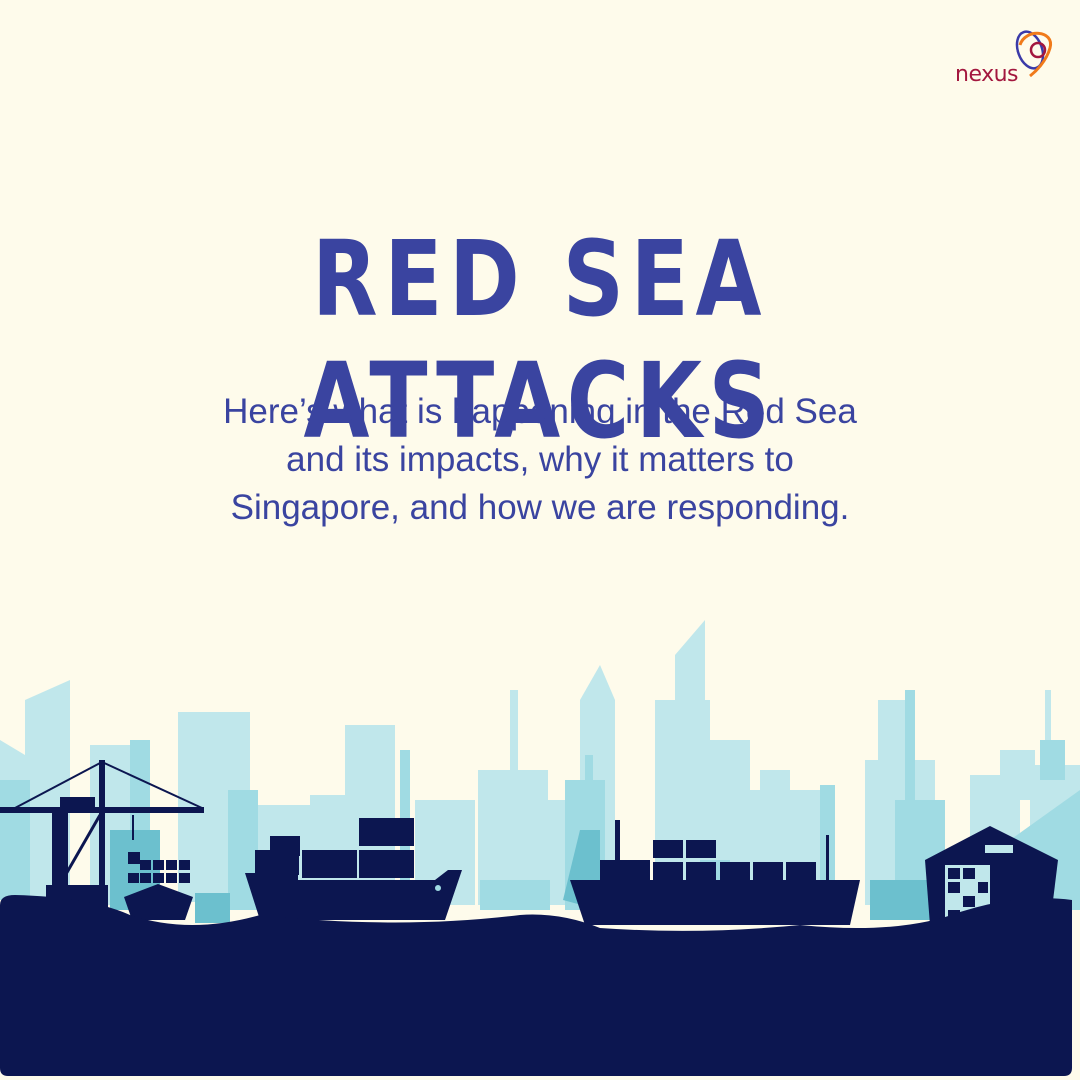  Describe the element at coordinates (987, 74) in the screenshot. I see `nexus-logo-text: nexus` at that location.